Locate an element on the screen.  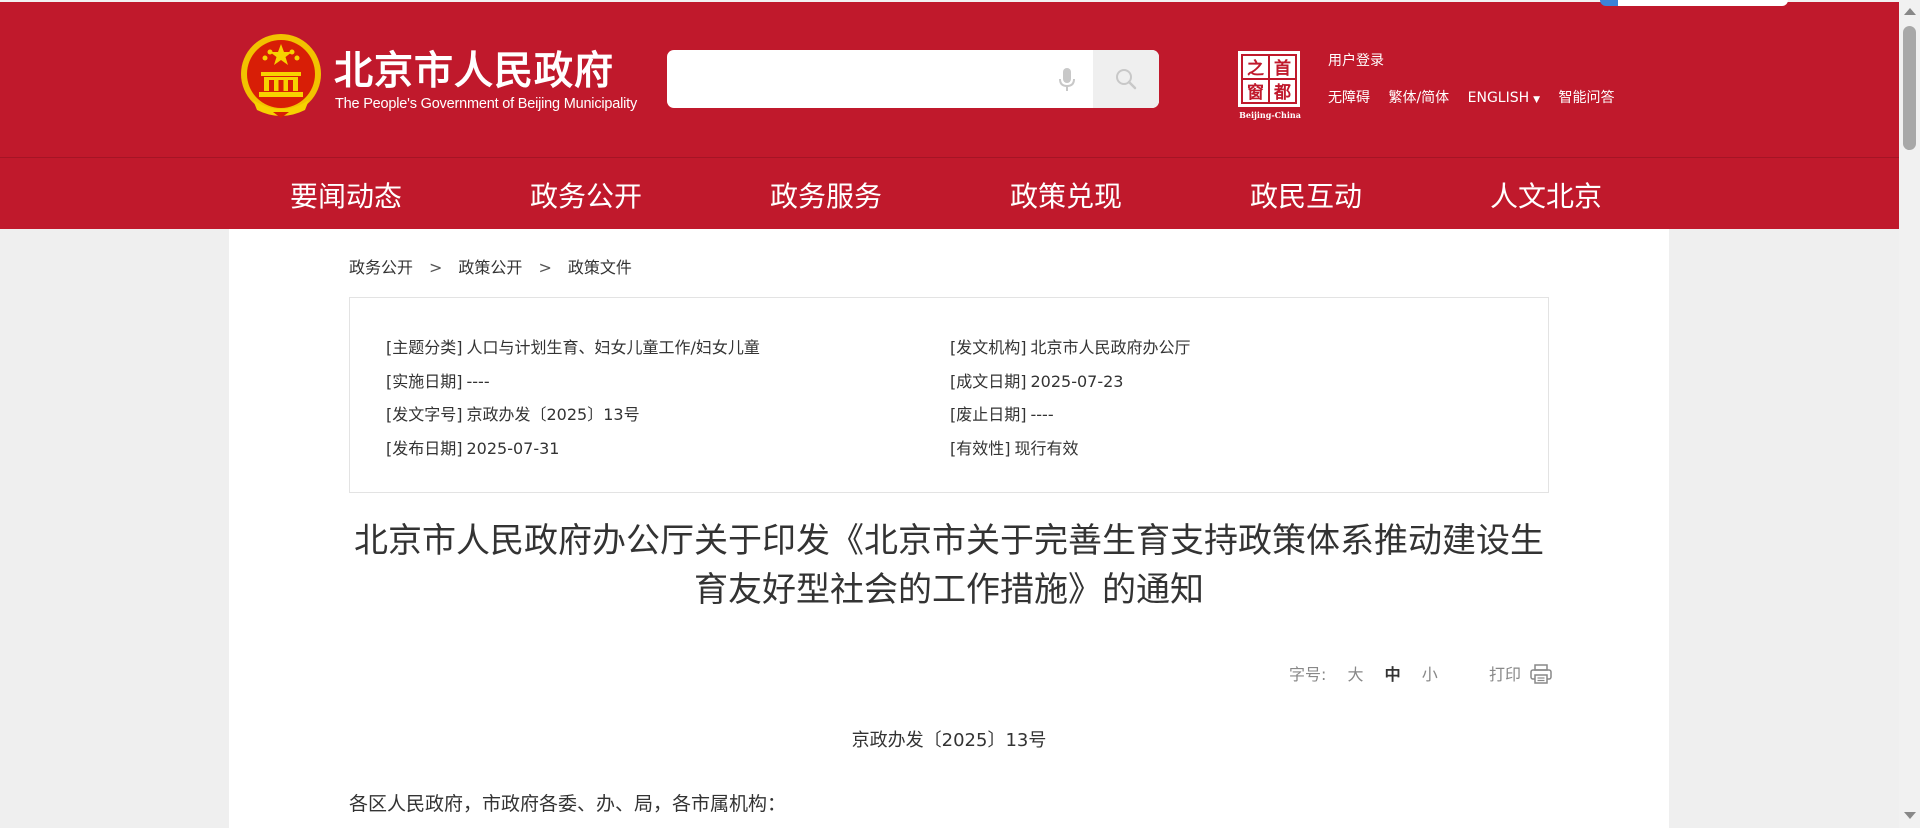
meta-key: [主题分类] is located at coordinates (424, 347).